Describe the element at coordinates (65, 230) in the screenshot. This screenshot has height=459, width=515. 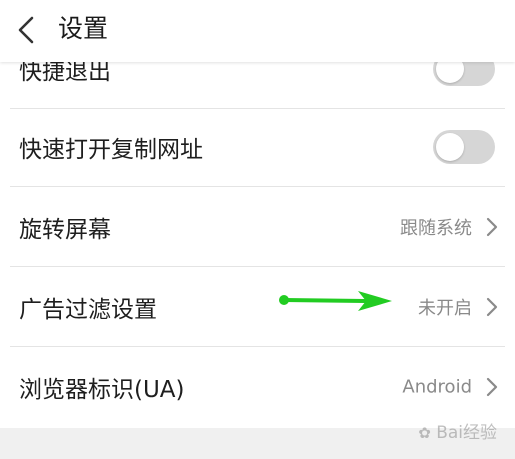
I see `setting-label: 旋转屏幕` at that location.